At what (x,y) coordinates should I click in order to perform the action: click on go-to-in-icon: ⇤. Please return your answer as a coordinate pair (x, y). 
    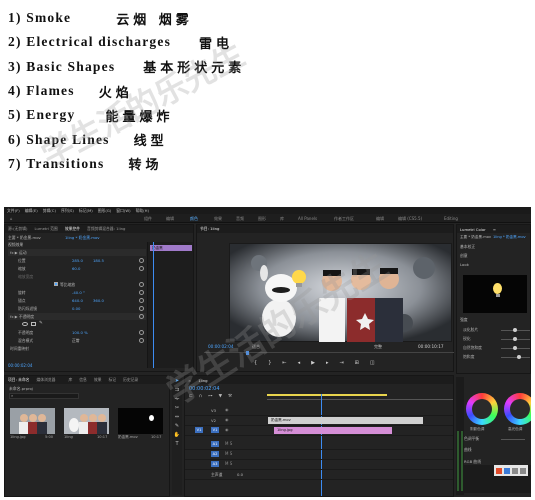
    Looking at the image, I should click on (284, 363).